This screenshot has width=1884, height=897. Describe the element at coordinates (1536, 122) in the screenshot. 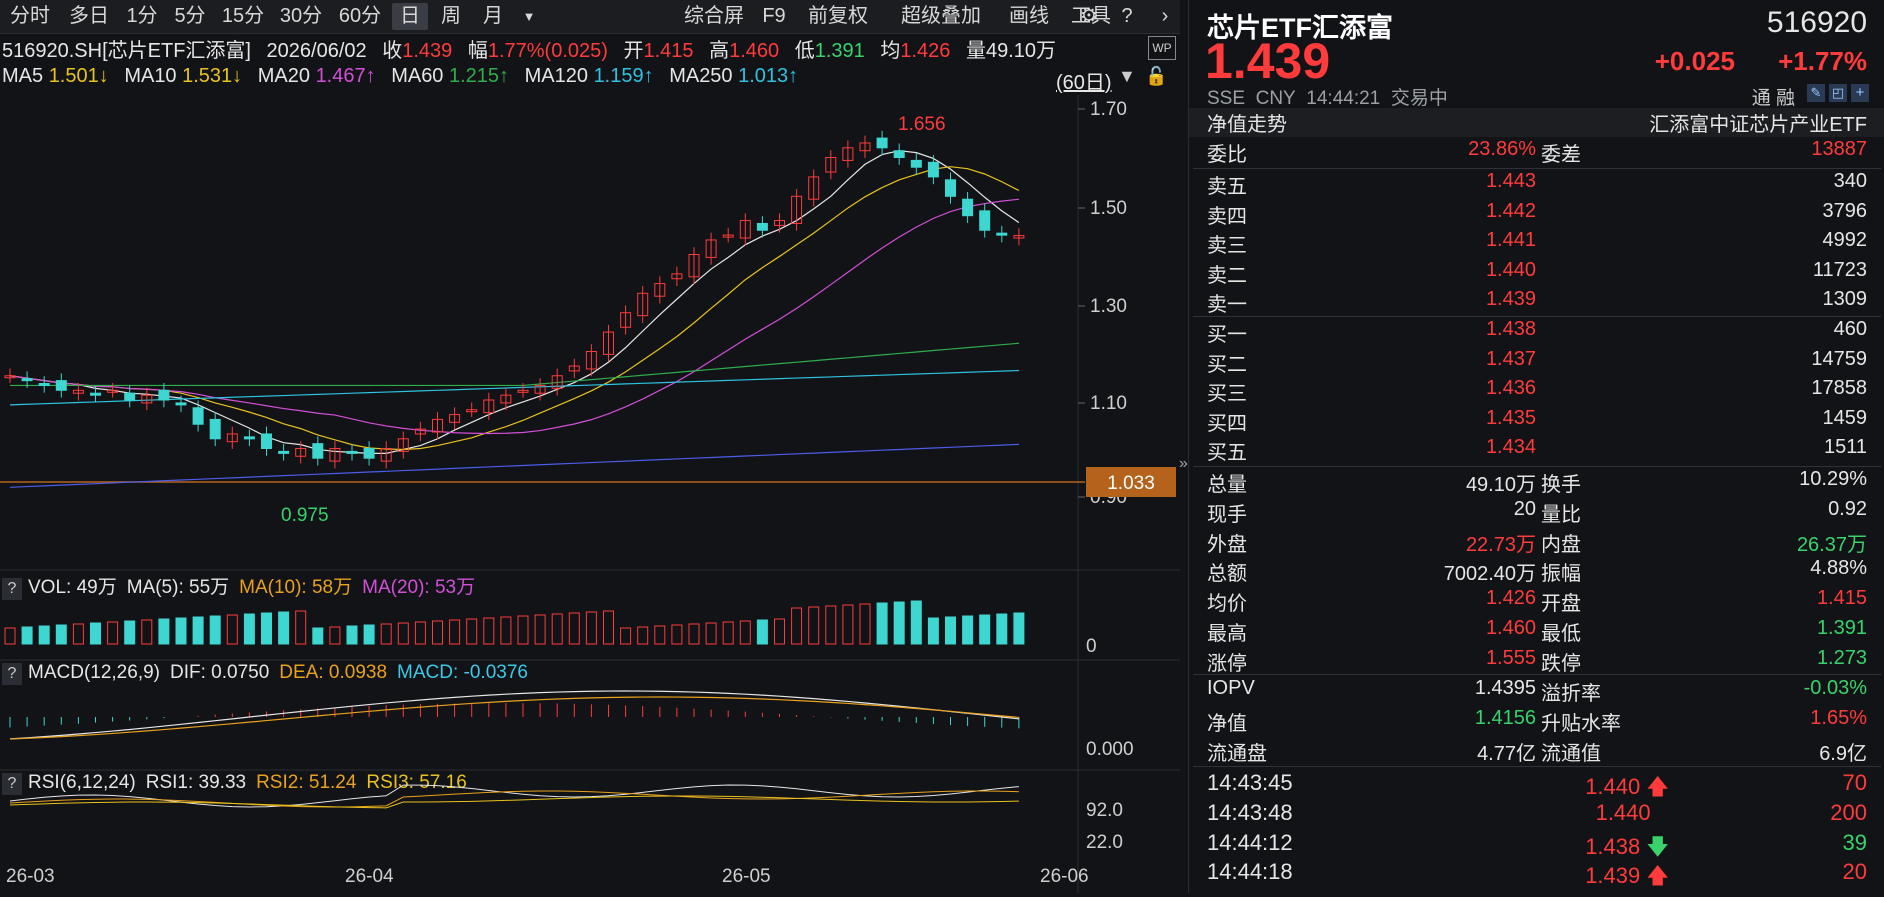

I see `nav-trend-row: 净值走势 汇添富中证芯片产业ETF` at that location.